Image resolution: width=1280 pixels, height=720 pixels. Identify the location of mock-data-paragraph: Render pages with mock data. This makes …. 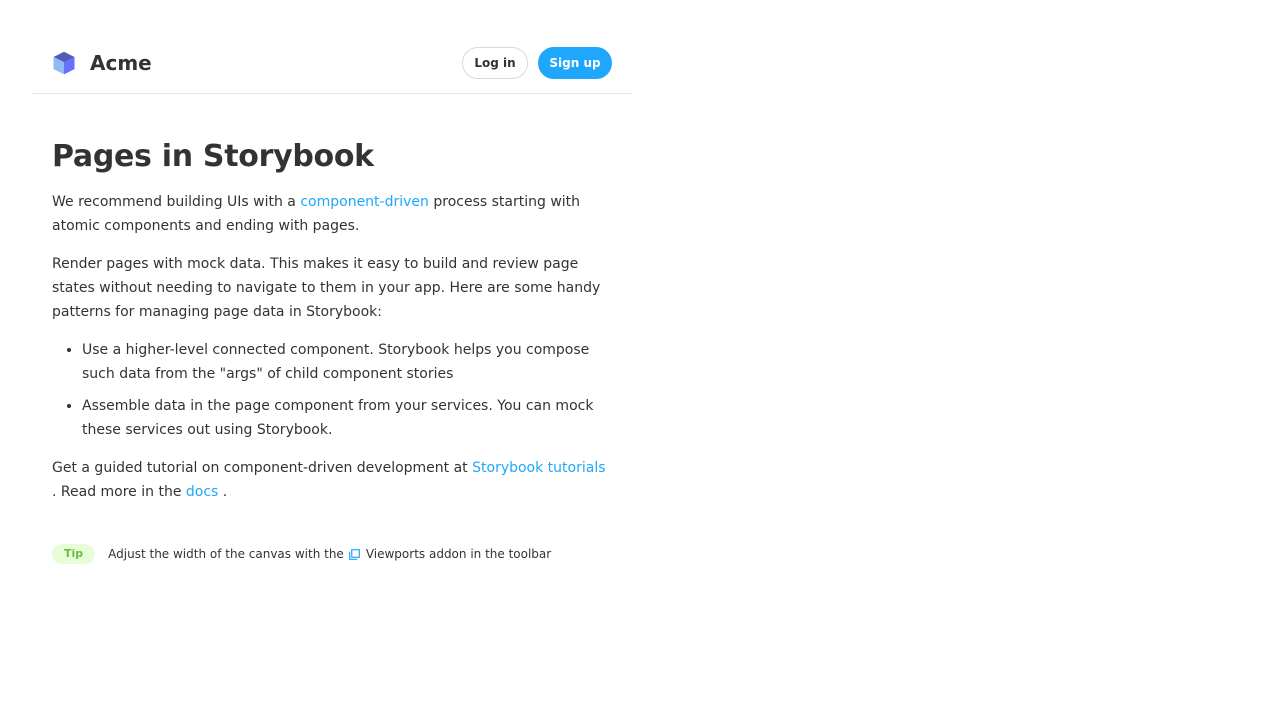
(326, 288).